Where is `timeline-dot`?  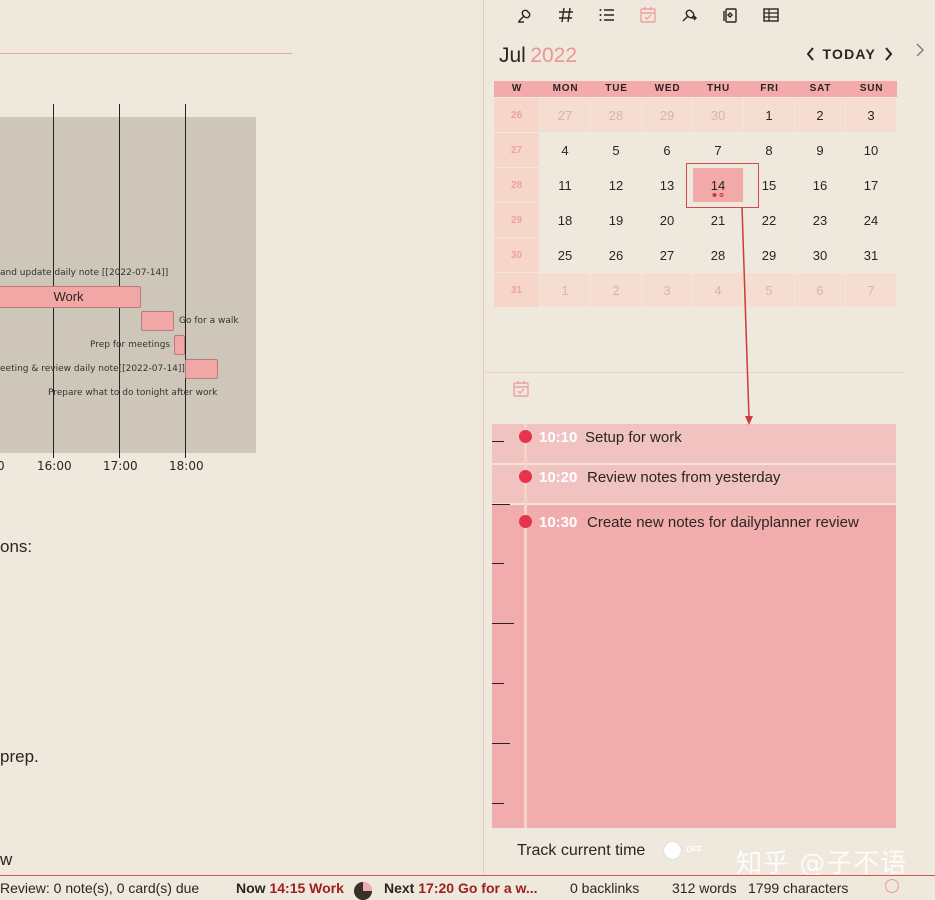
timeline-dot is located at coordinates (525, 436).